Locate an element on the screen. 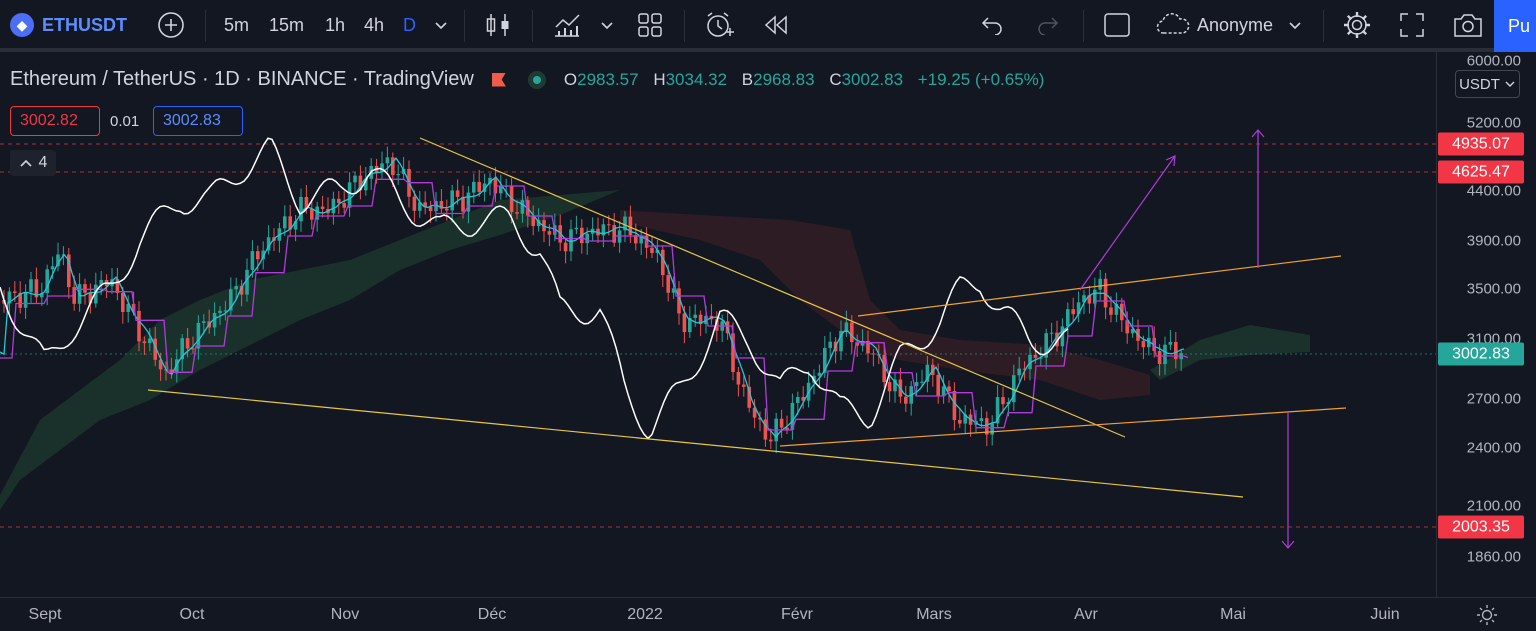  time-label: Oct is located at coordinates (192, 614).